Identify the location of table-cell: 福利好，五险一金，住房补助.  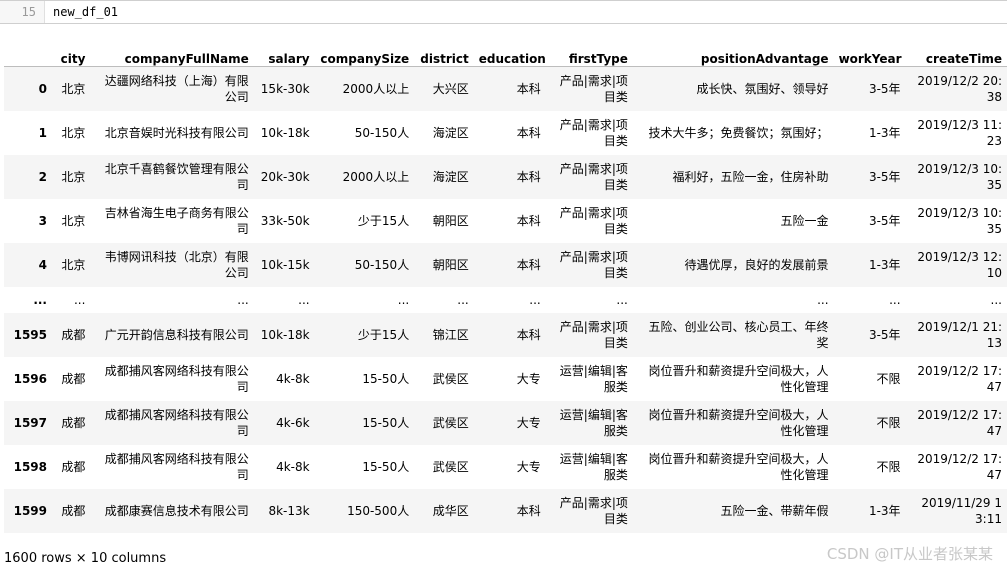
(750, 176).